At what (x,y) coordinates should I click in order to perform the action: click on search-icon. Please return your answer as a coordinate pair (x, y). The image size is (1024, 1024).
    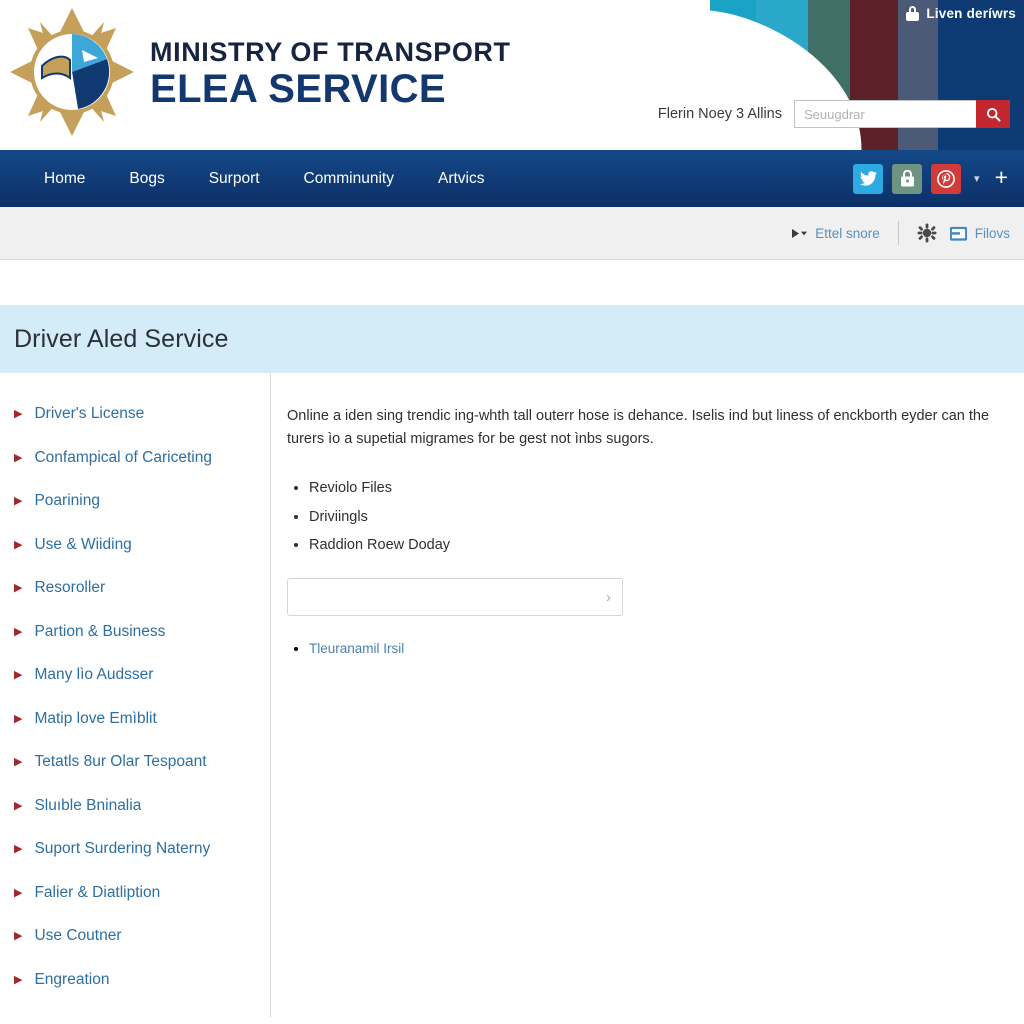
    Looking at the image, I should click on (993, 114).